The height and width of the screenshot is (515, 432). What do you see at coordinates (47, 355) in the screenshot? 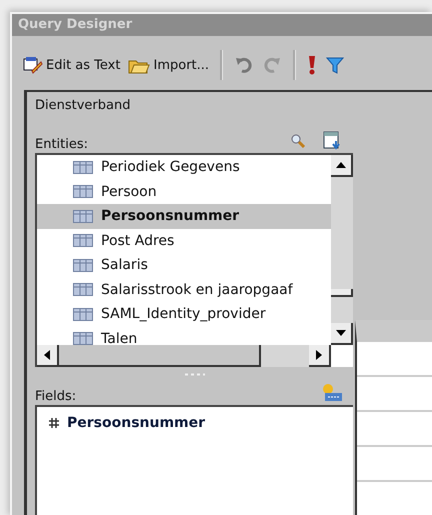
I see `scroll-left-icon` at bounding box center [47, 355].